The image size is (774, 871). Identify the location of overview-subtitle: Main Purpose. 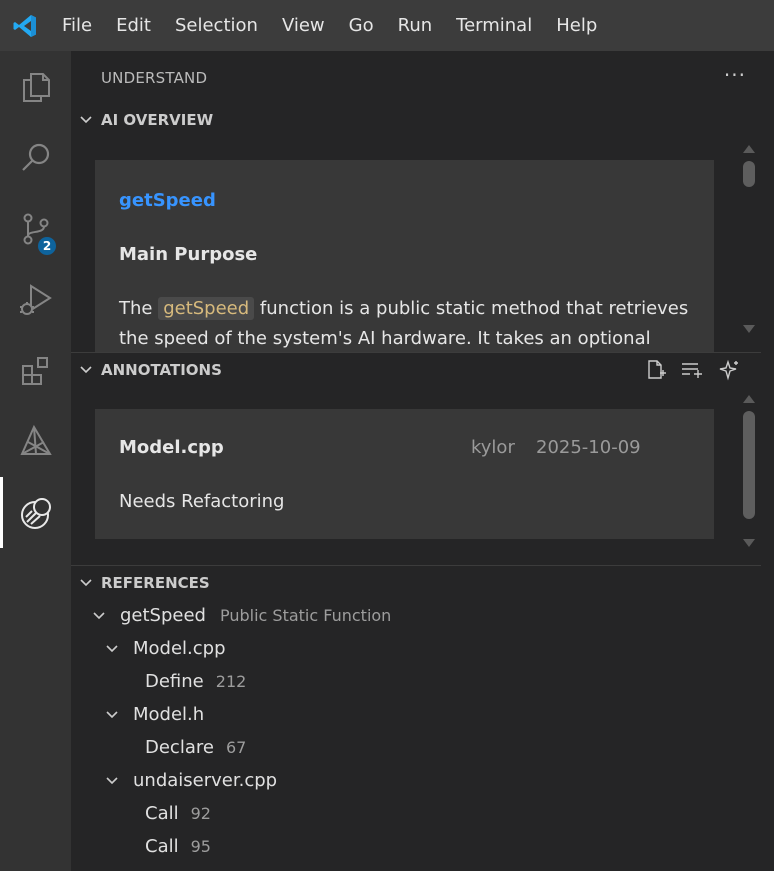
(188, 254).